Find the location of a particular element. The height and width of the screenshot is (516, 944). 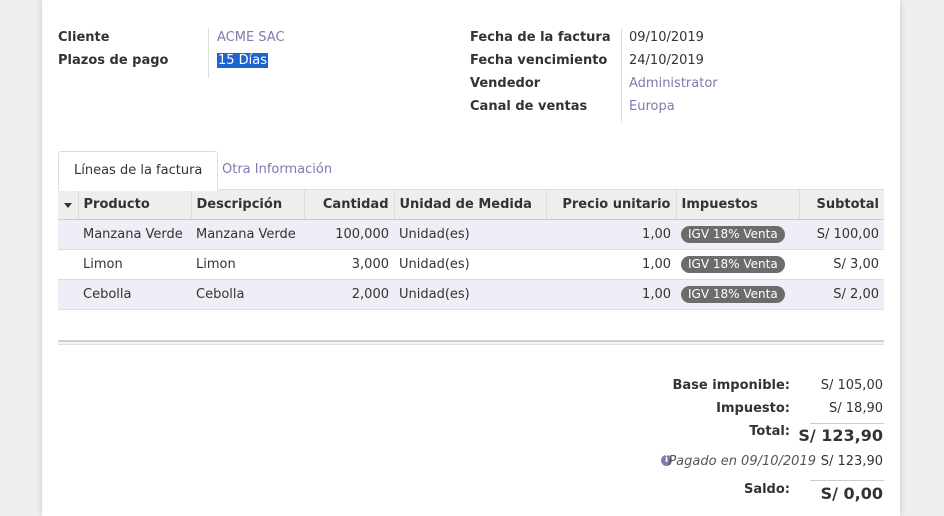

tab-otra-informacion: Otra Información is located at coordinates (277, 170).